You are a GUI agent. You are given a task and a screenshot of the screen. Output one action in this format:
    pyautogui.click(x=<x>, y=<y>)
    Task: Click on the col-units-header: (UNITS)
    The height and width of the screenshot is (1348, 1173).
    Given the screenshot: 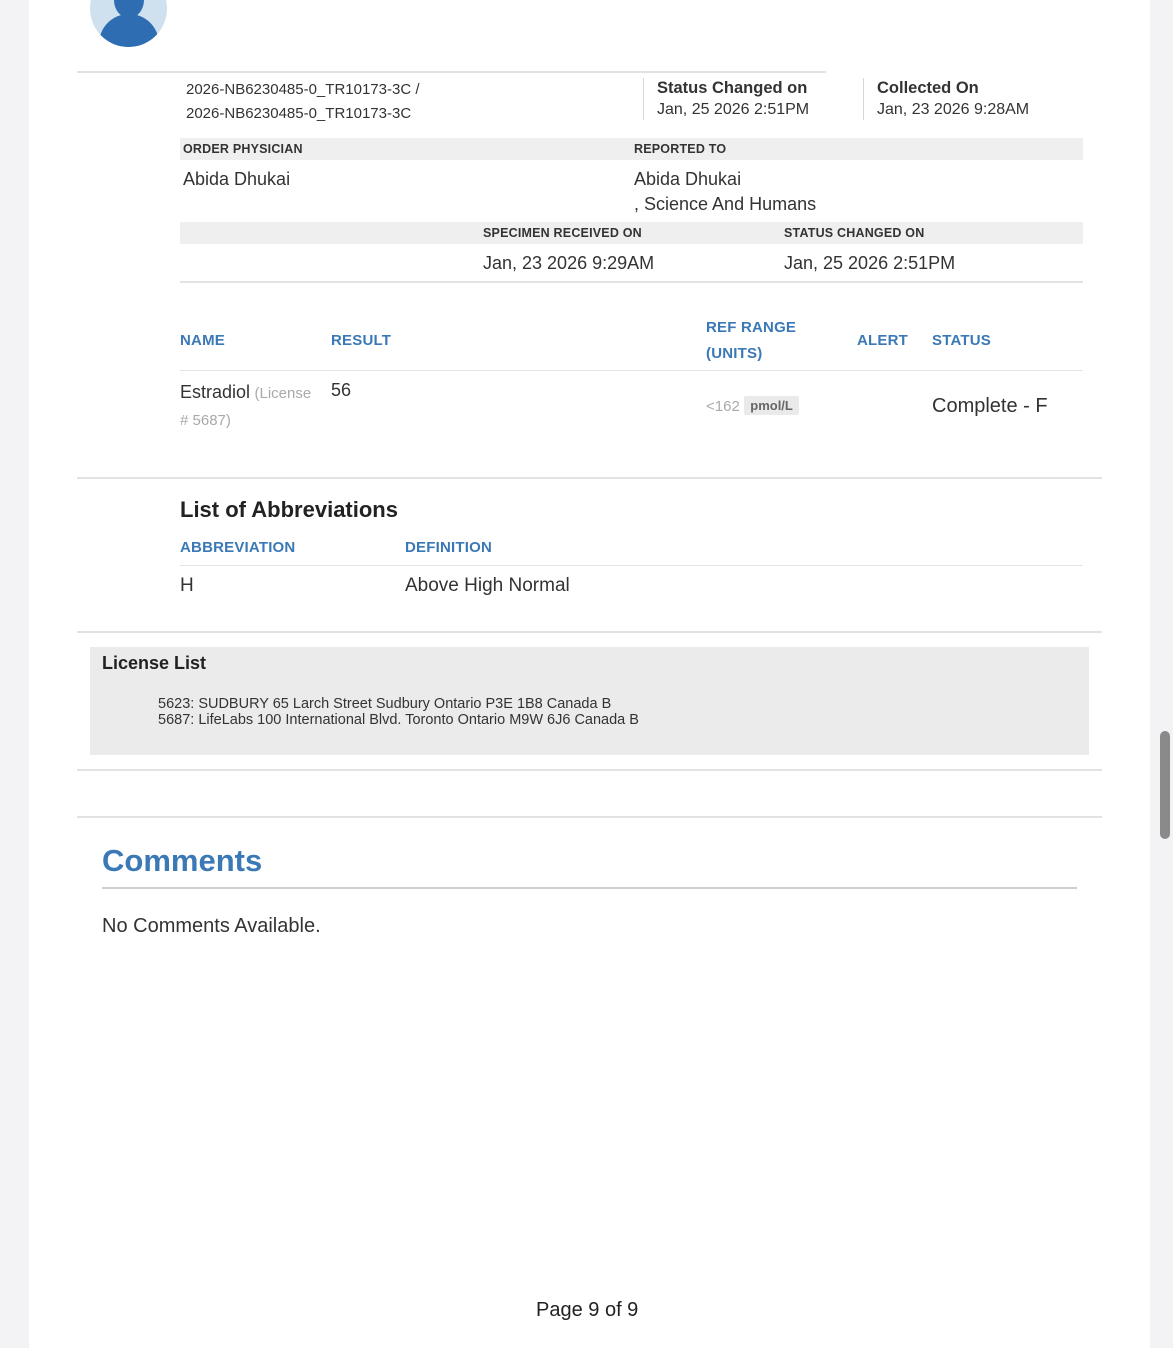 What is the action you would take?
    pyautogui.click(x=734, y=353)
    